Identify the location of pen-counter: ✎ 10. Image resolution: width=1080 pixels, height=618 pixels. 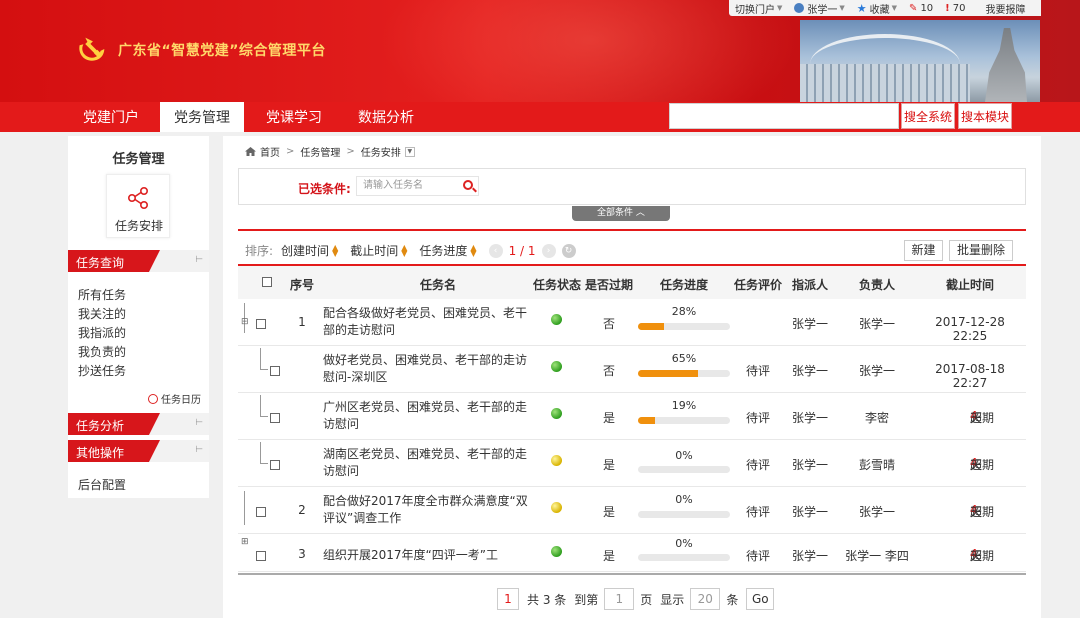
(921, 8).